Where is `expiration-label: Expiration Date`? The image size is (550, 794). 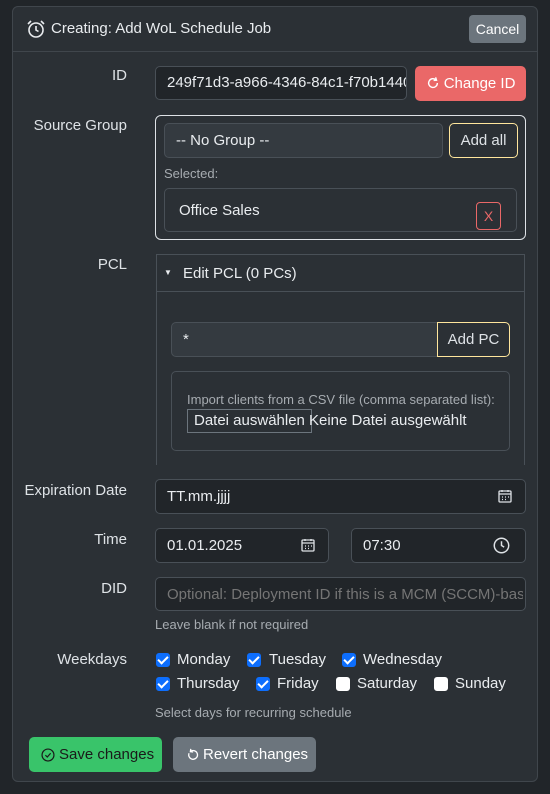 expiration-label: Expiration Date is located at coordinates (75, 490).